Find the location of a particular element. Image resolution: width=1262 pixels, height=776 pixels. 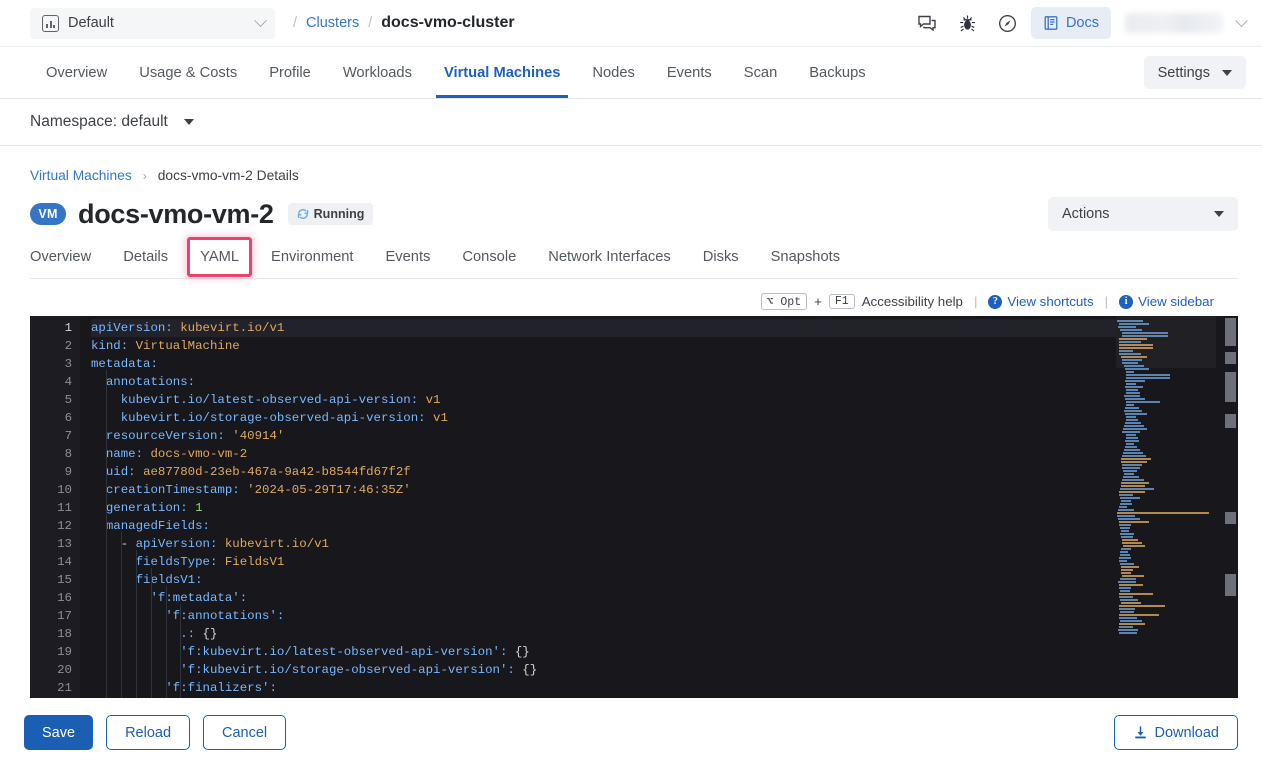

line-number: 6 is located at coordinates (68, 418).